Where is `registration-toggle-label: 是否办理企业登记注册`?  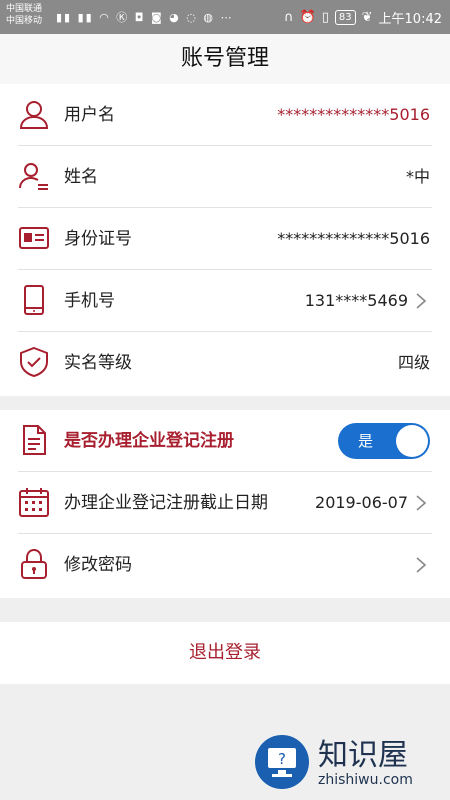 registration-toggle-label: 是否办理企业登记注册 is located at coordinates (149, 441).